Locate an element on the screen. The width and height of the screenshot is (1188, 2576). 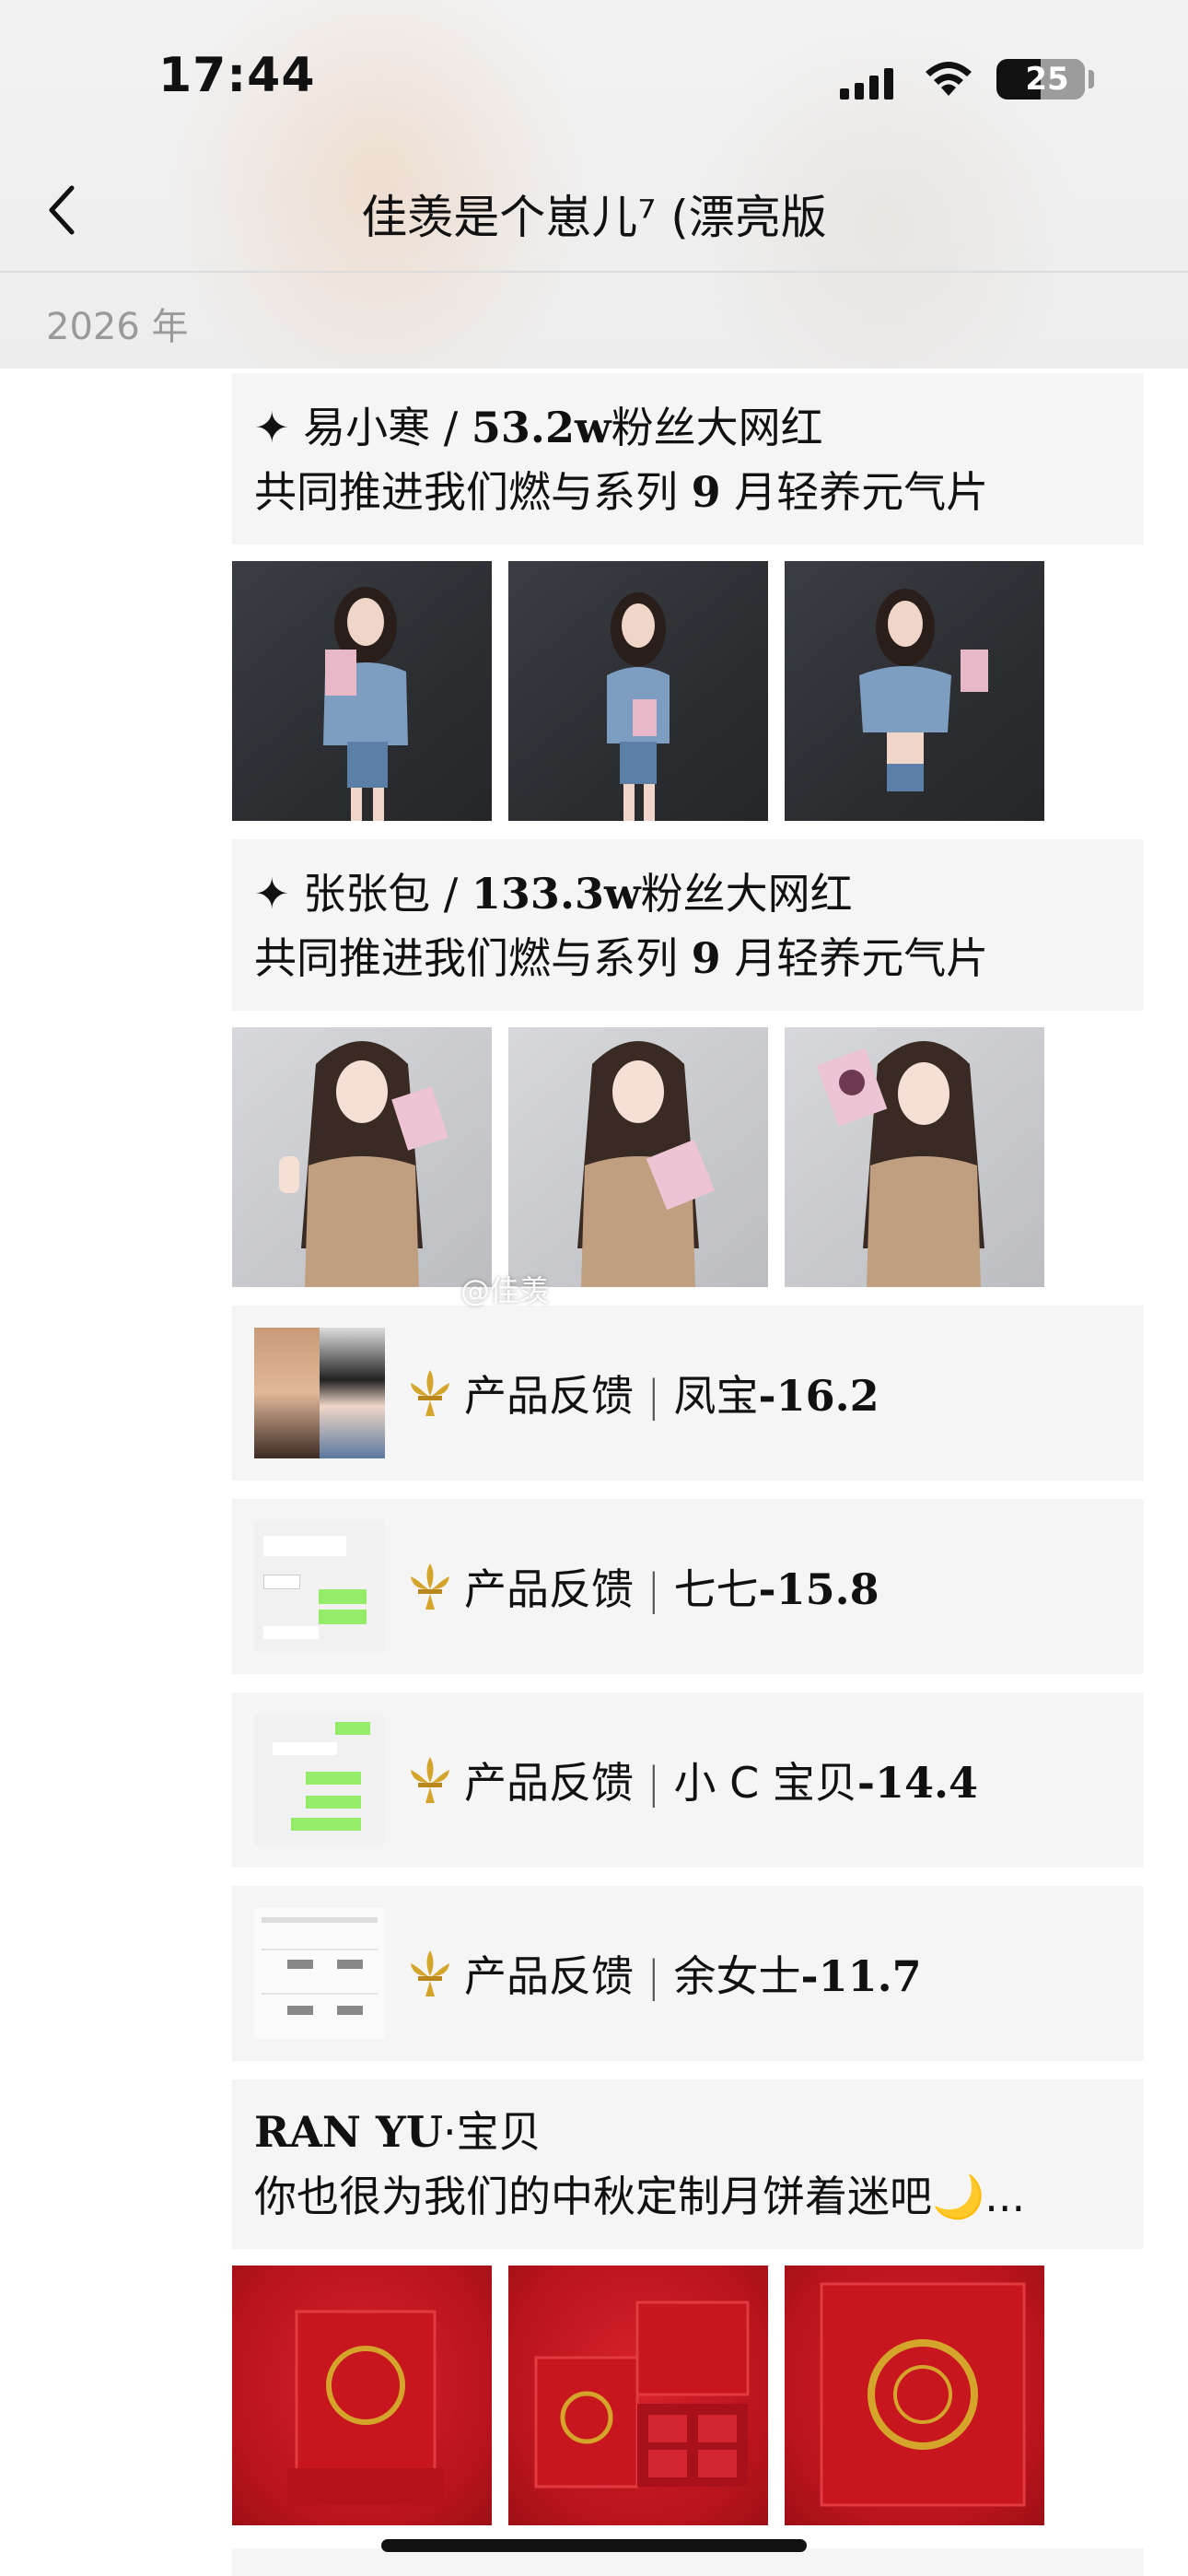
feedback-card: 产品反馈 | 余女士-11.7 is located at coordinates (688, 1973).